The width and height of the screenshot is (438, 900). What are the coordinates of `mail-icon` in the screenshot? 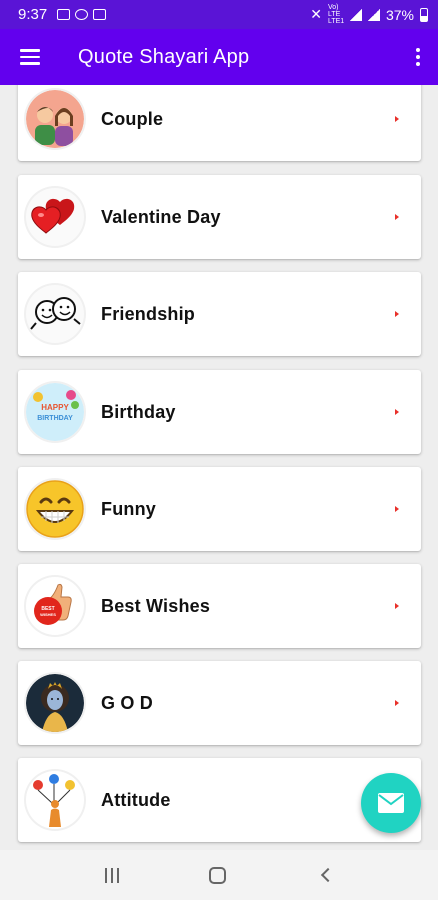 It's located at (391, 803).